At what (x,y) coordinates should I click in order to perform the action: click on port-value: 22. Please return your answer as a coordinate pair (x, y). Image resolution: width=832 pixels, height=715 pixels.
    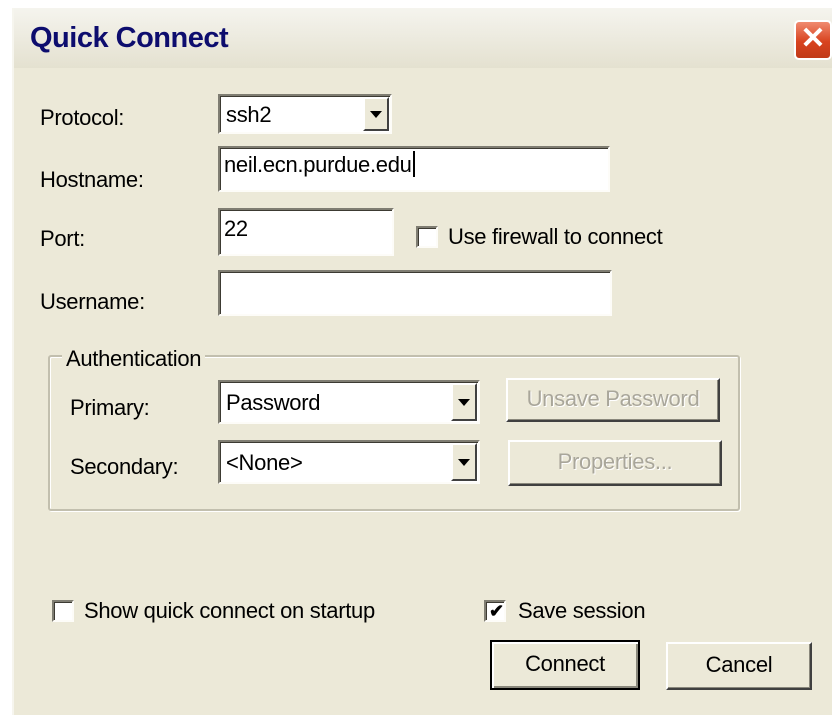
    Looking at the image, I should click on (236, 228).